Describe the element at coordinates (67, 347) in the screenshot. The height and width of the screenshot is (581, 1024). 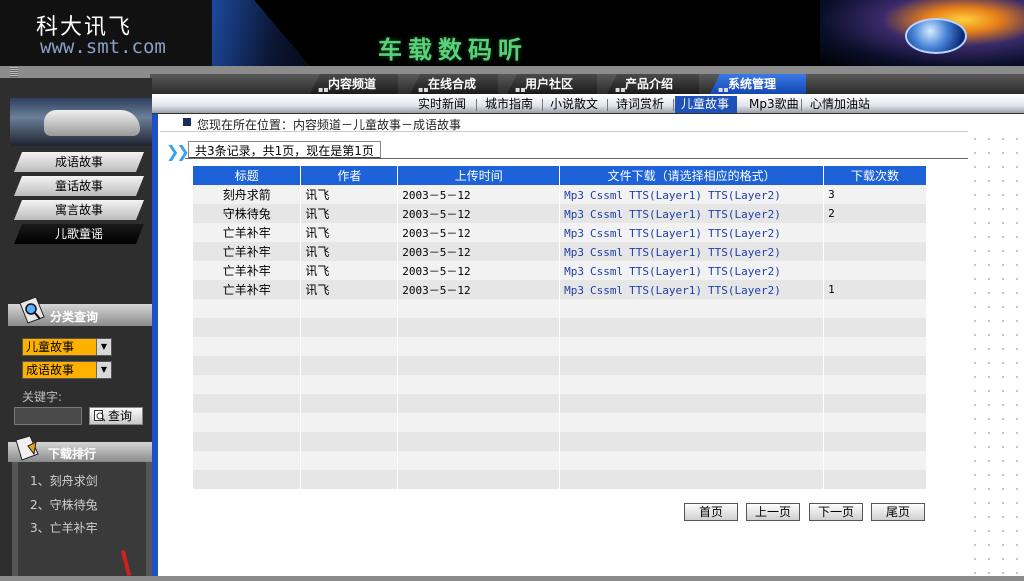
I see `category-select-primary: 儿童故事 ▼` at that location.